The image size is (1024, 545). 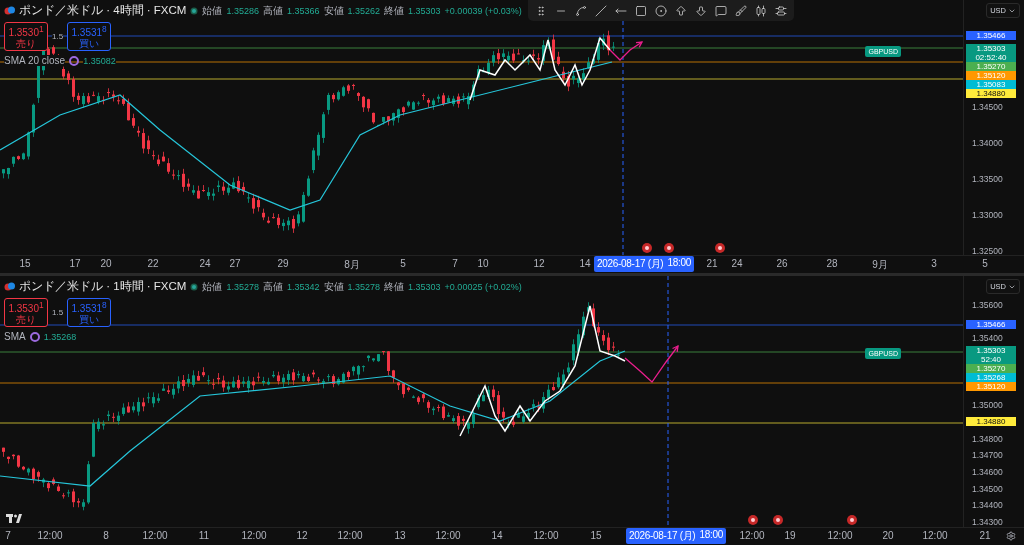 What do you see at coordinates (761, 10) in the screenshot?
I see `distribute-icon` at bounding box center [761, 10].